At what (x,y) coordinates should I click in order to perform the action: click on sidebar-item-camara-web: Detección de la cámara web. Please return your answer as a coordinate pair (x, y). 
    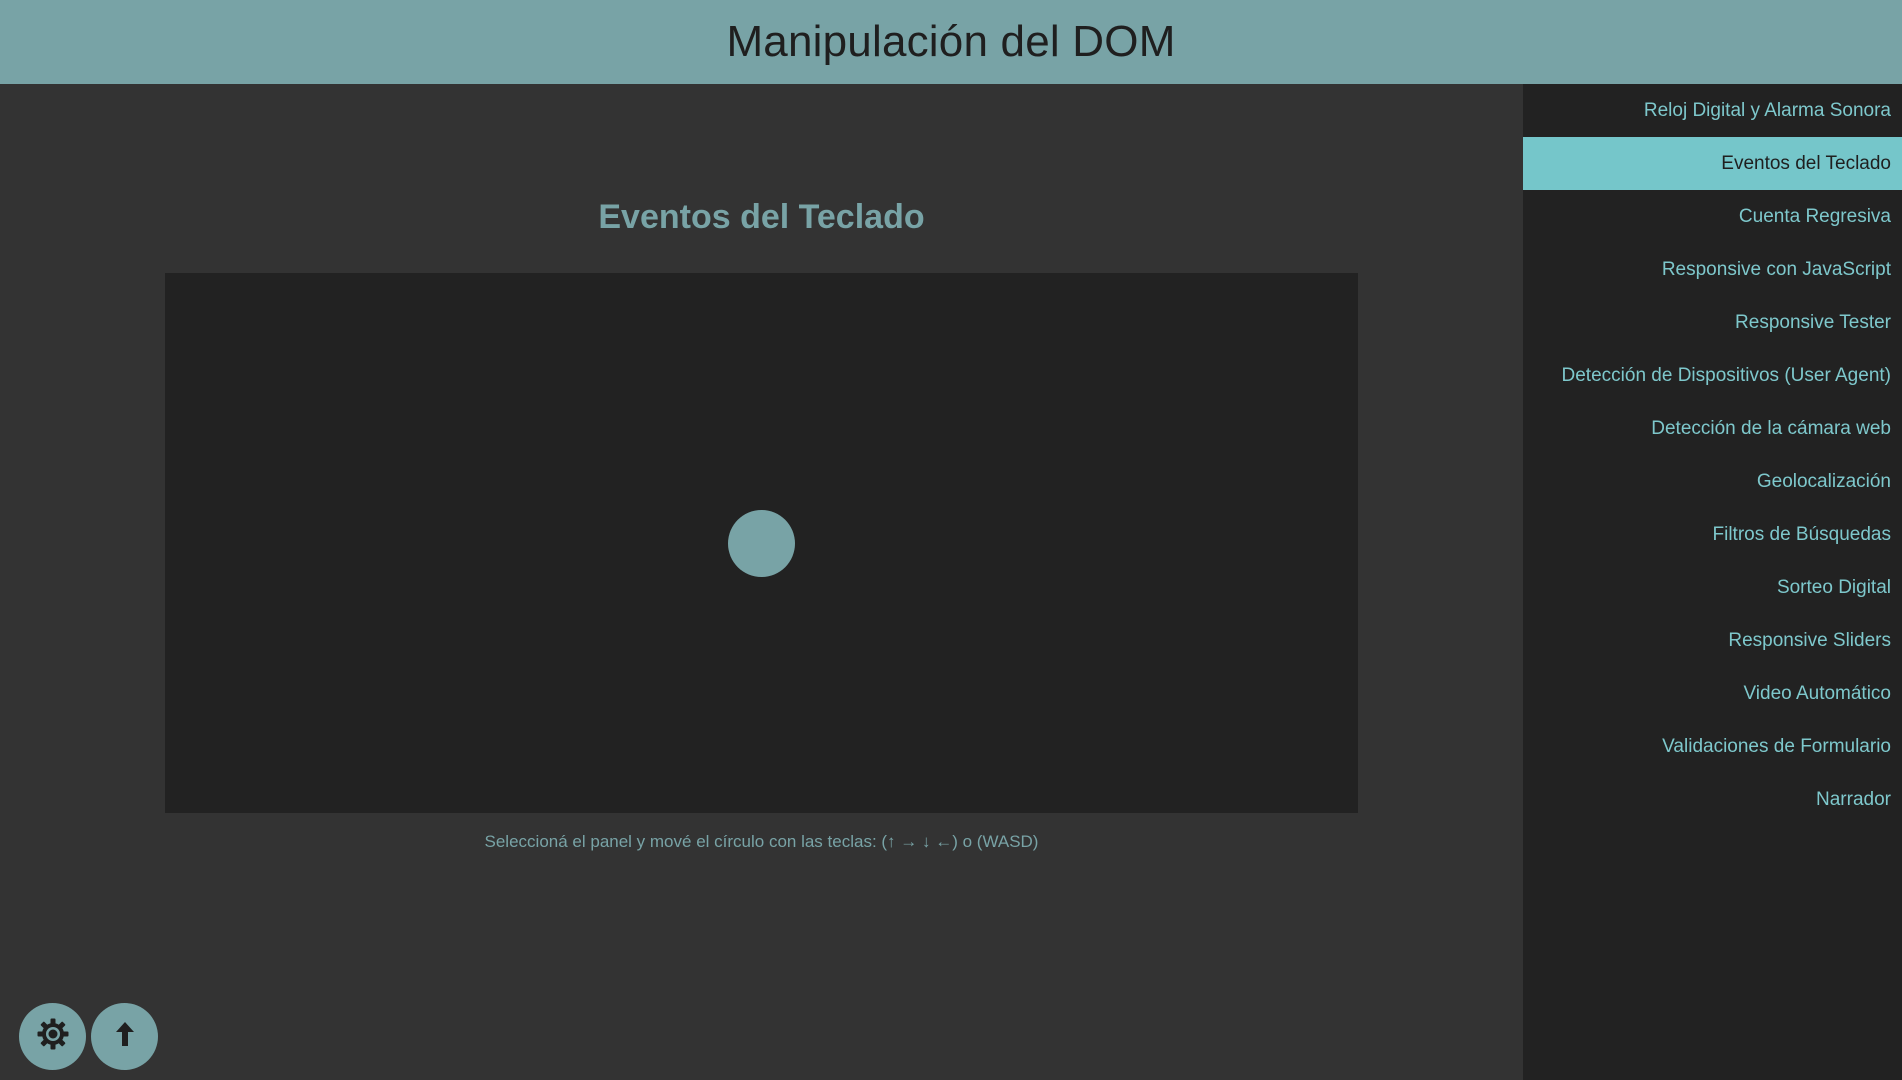
    Looking at the image, I should click on (1712, 428).